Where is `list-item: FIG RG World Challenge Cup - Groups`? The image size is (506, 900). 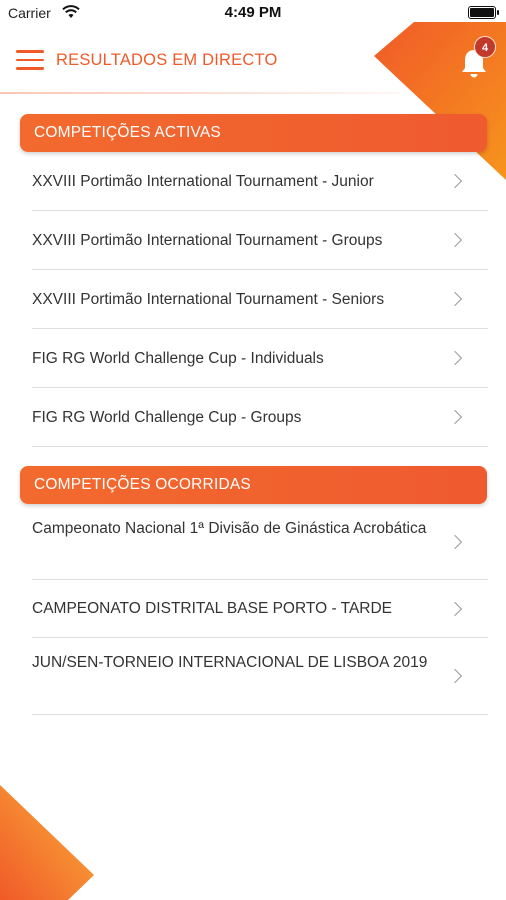
list-item: FIG RG World Challenge Cup - Groups is located at coordinates (260, 417).